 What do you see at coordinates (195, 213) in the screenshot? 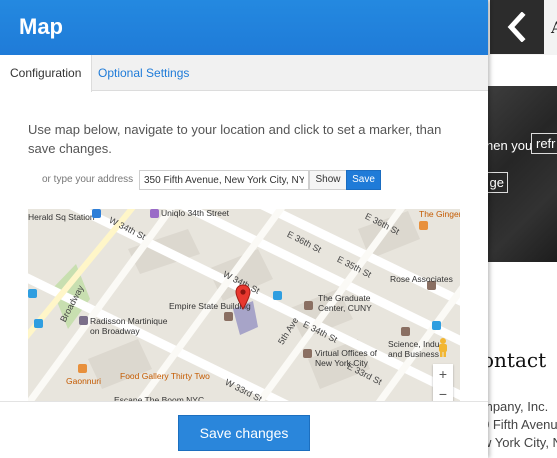
I see `map-place-label: Uniqlo 34th Street` at bounding box center [195, 213].